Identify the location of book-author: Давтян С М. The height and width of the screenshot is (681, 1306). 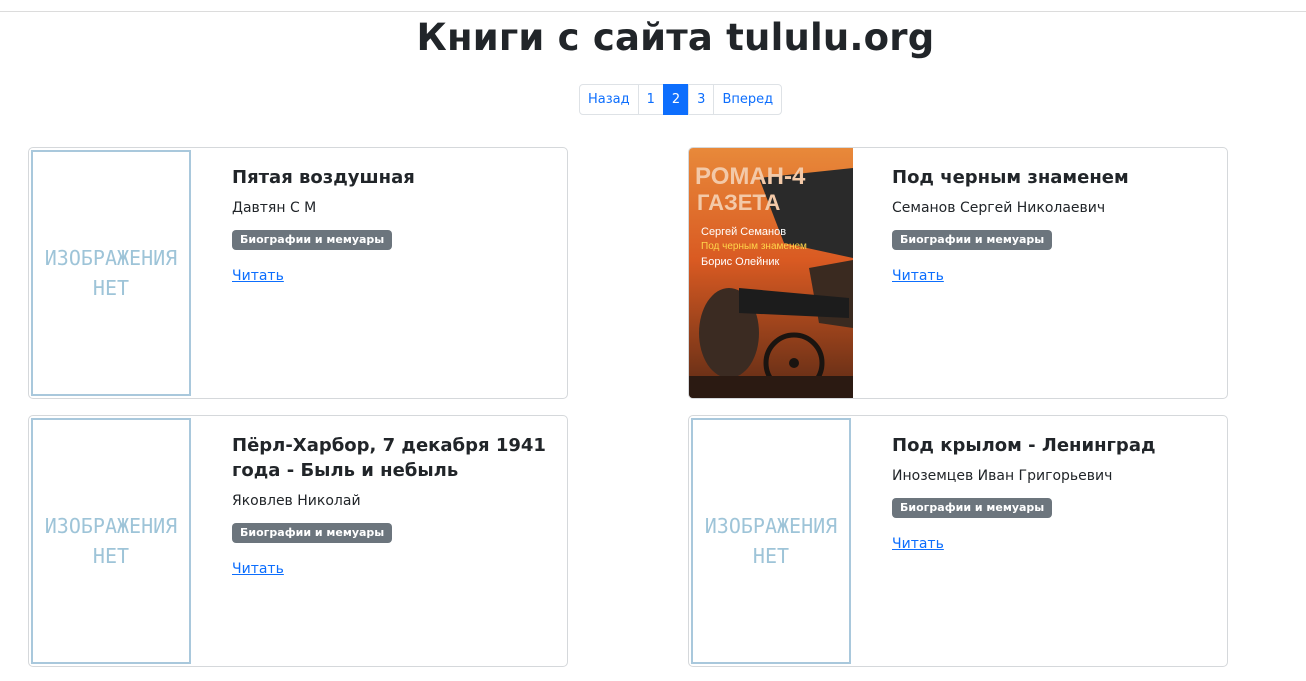
(274, 208).